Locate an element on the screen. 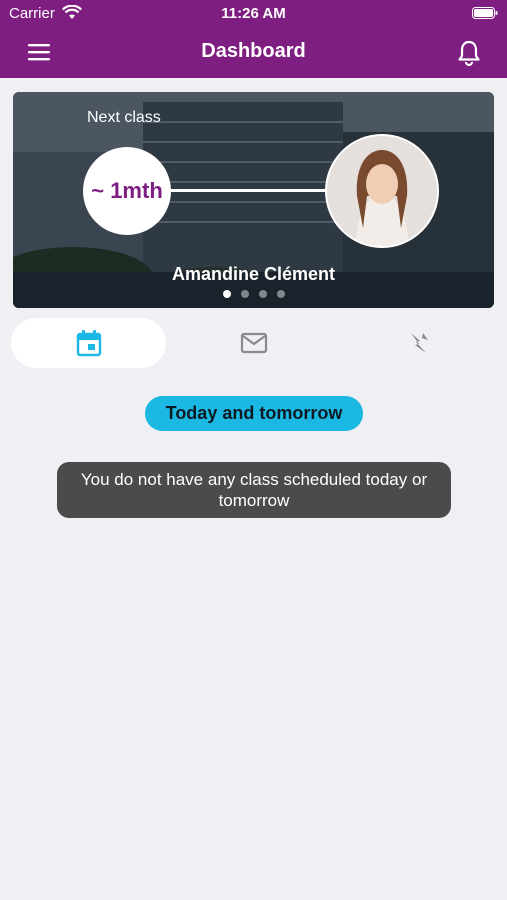  section-tabs is located at coordinates (253, 343).